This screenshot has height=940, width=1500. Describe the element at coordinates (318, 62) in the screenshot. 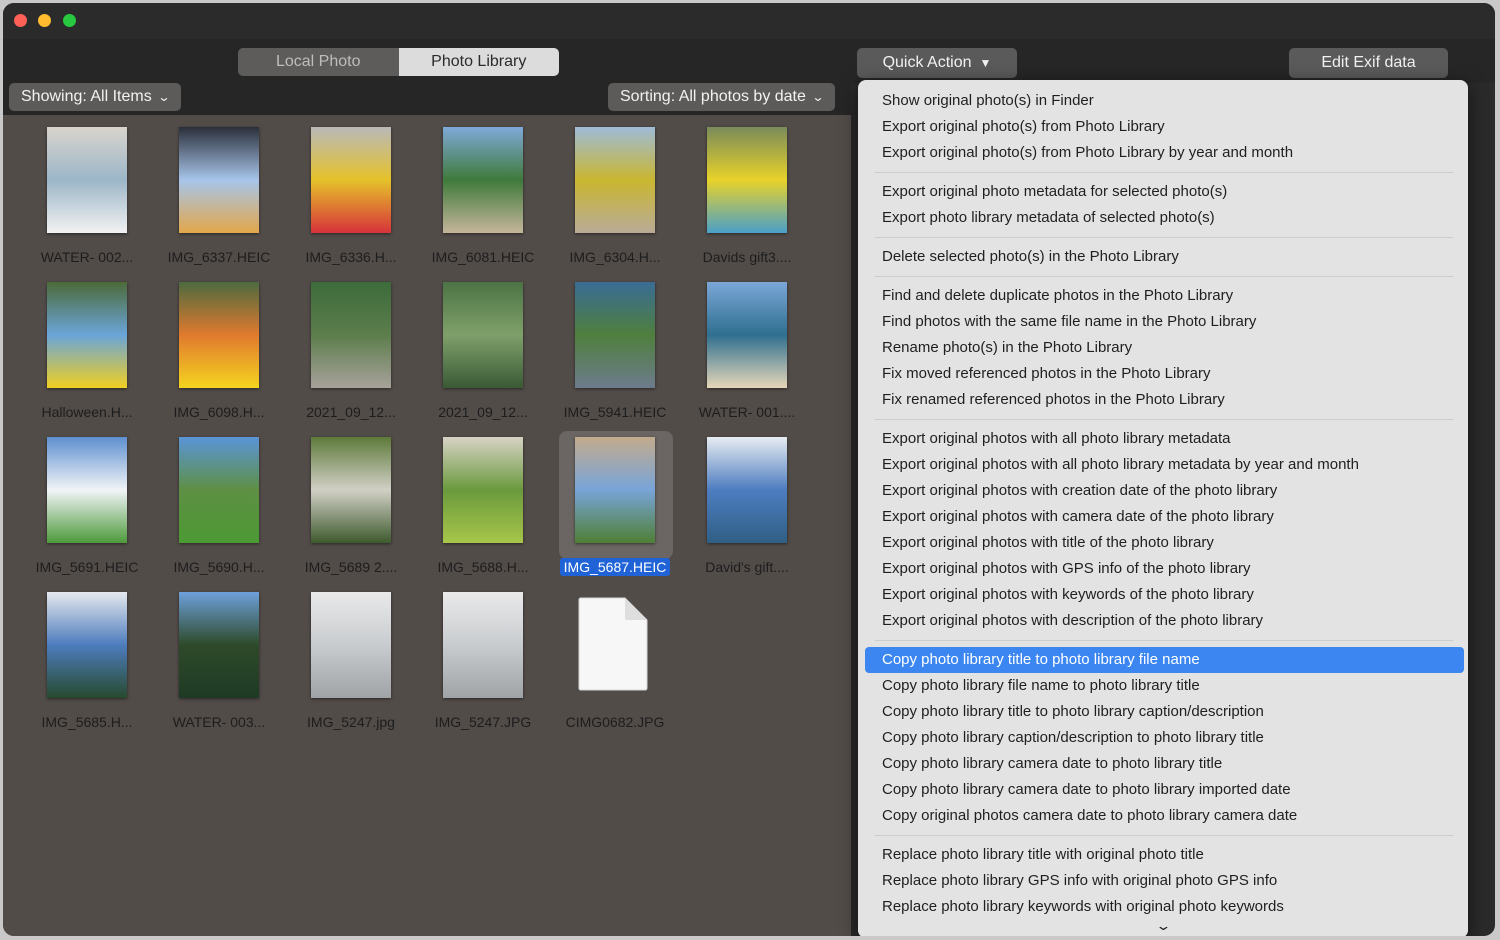

I see `tab-local-photo: Local Photo` at that location.